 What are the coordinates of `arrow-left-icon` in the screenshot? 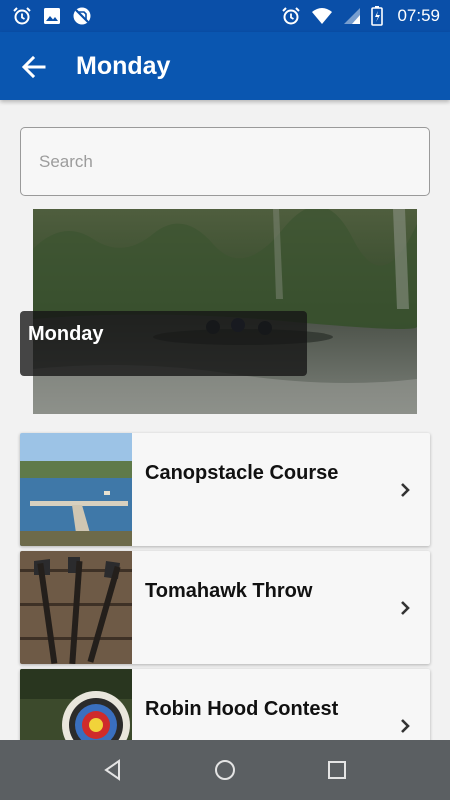 It's located at (34, 71).